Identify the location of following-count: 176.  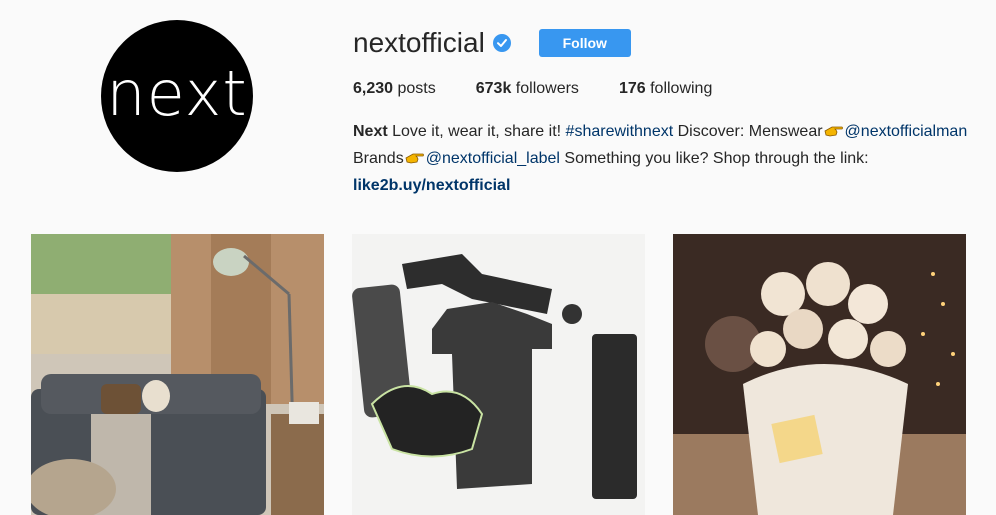
(632, 88).